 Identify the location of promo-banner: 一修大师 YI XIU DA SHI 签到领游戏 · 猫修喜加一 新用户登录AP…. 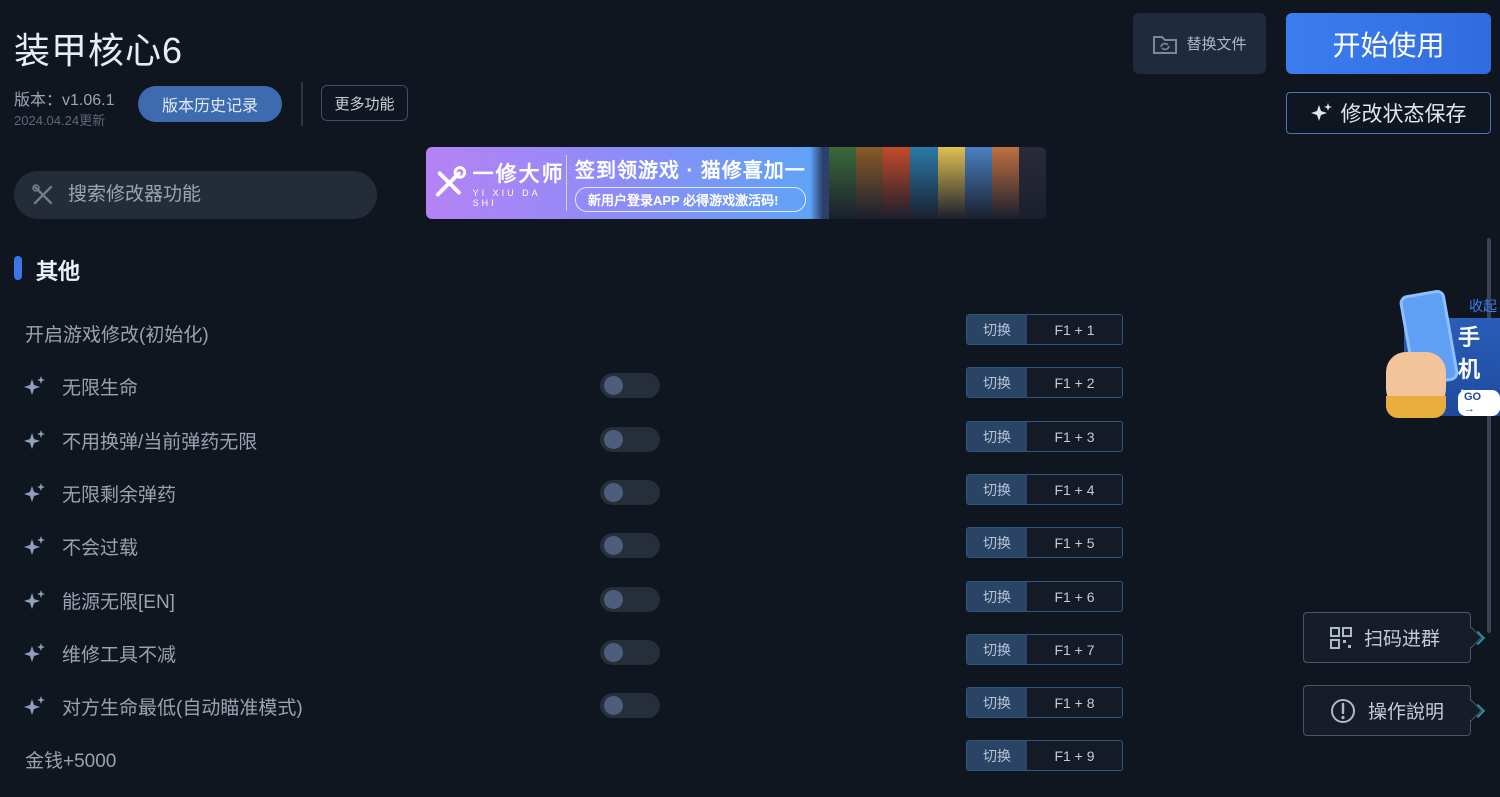
(736, 183).